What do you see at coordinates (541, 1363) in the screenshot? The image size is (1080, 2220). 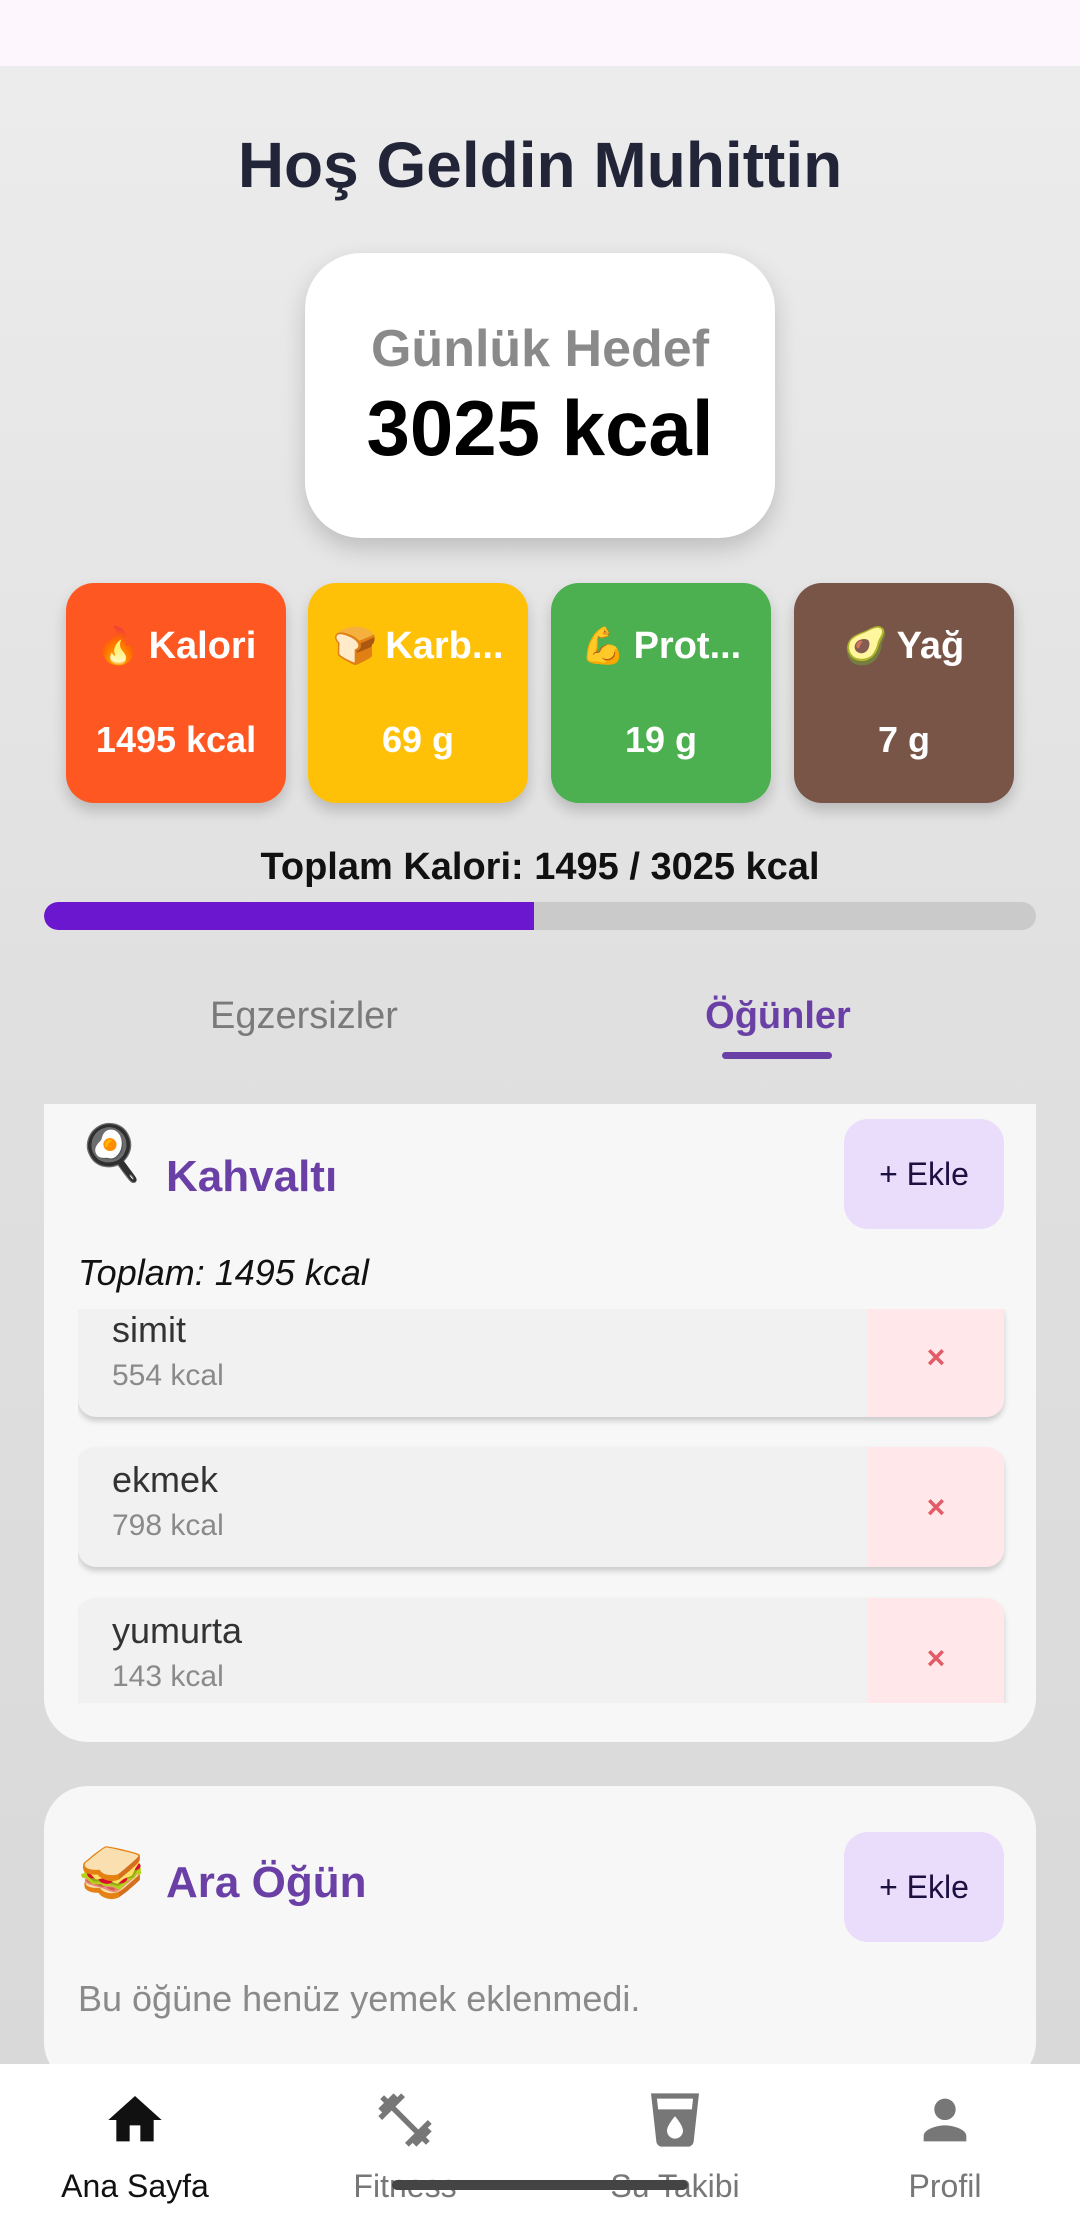 I see `food-item: simit 554 kcal ×` at bounding box center [541, 1363].